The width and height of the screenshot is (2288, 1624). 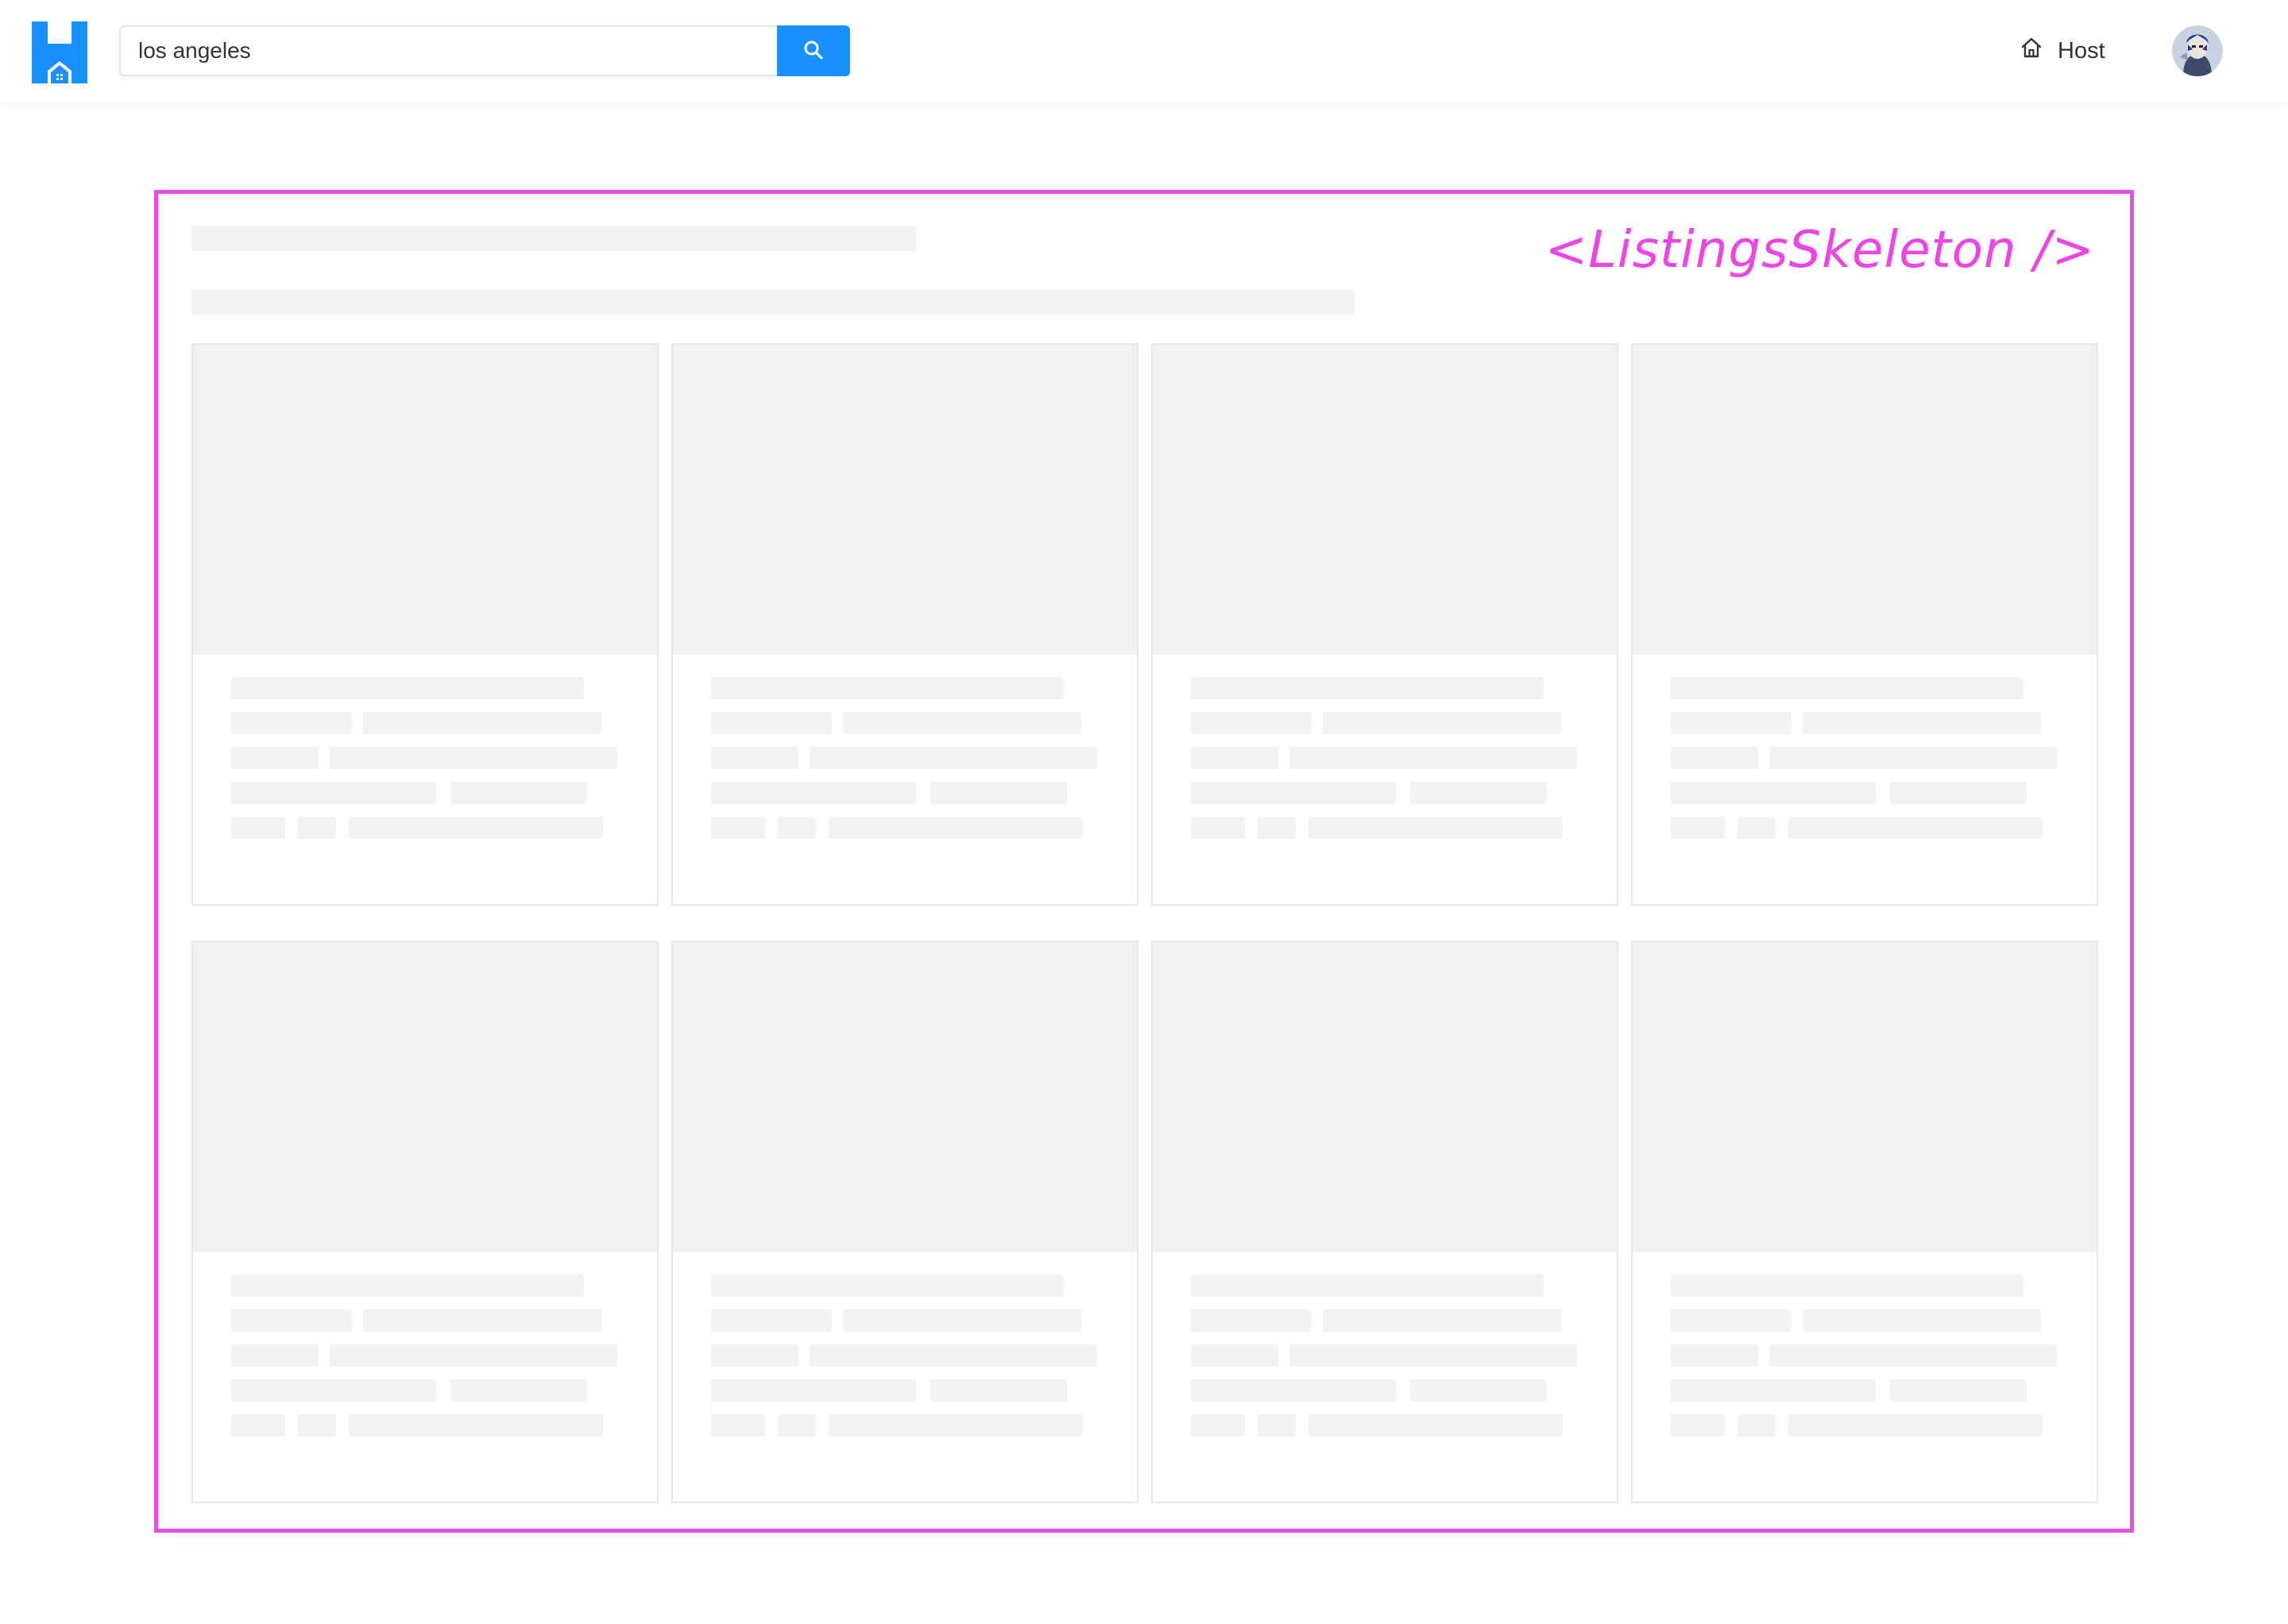 I want to click on skeleton-subtitle-placeholder, so click(x=773, y=302).